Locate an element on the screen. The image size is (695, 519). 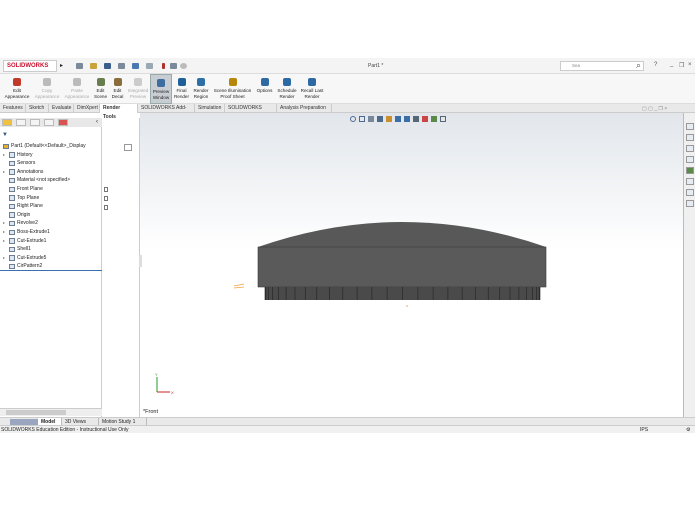
tree-item-front-plane: Front Plane is located at coordinates (51, 189).